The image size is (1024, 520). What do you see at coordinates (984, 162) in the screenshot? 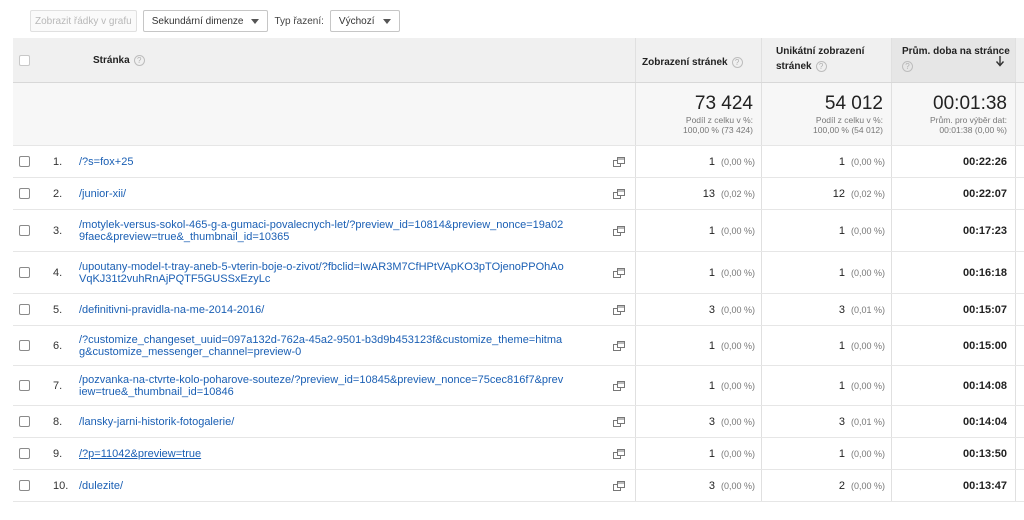
I see `row-avg-time: 00:22:26` at bounding box center [984, 162].